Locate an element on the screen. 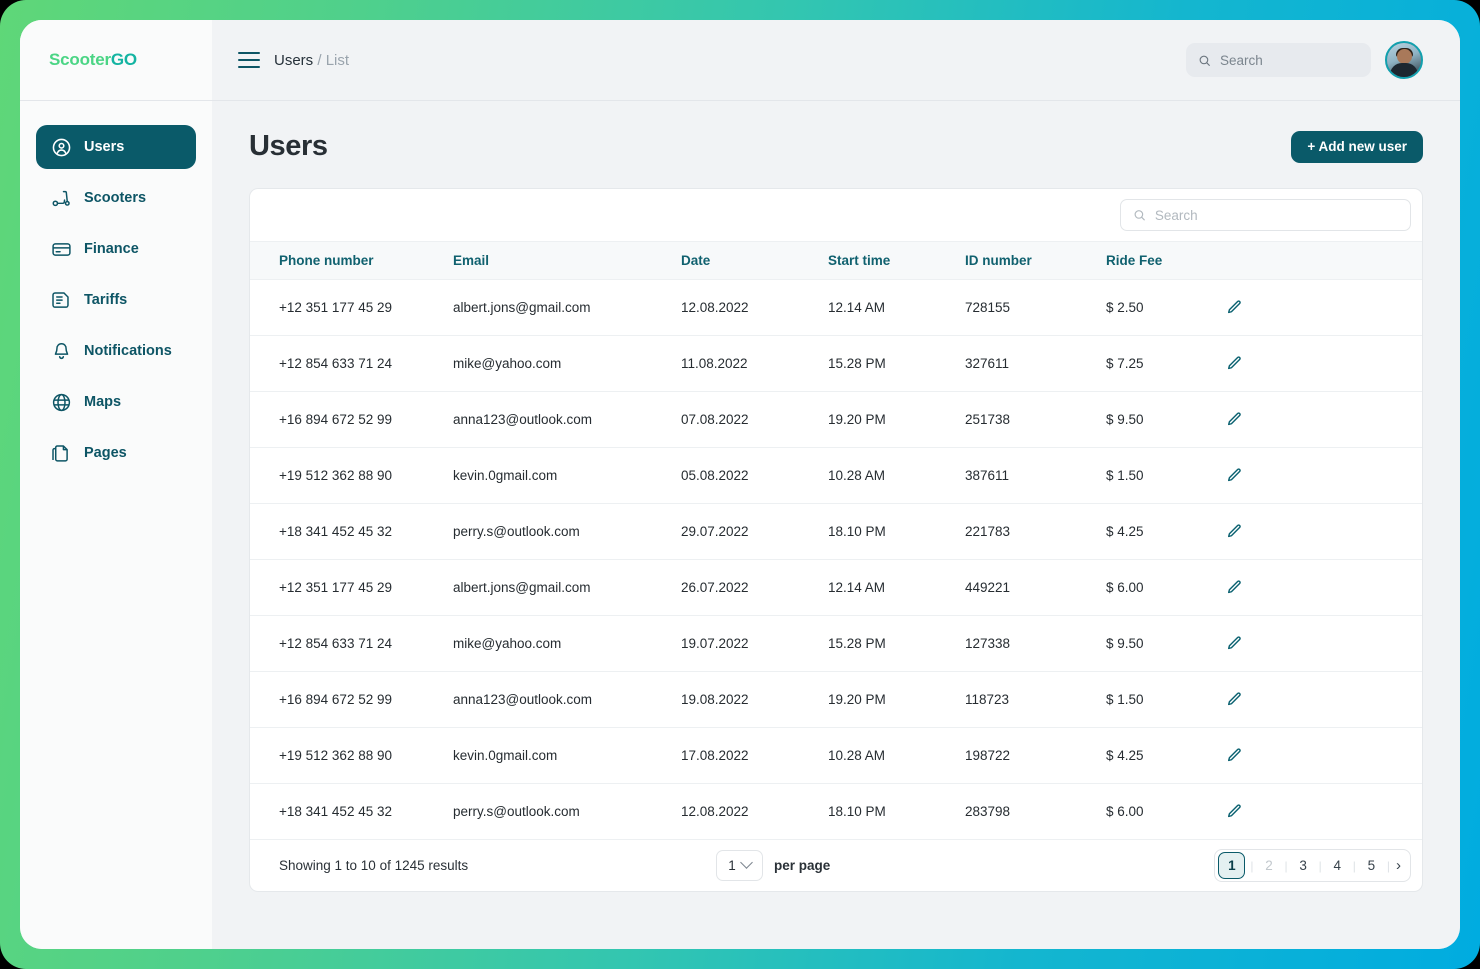 This screenshot has height=969, width=1480. sidebar-item-label: Scooters is located at coordinates (115, 198).